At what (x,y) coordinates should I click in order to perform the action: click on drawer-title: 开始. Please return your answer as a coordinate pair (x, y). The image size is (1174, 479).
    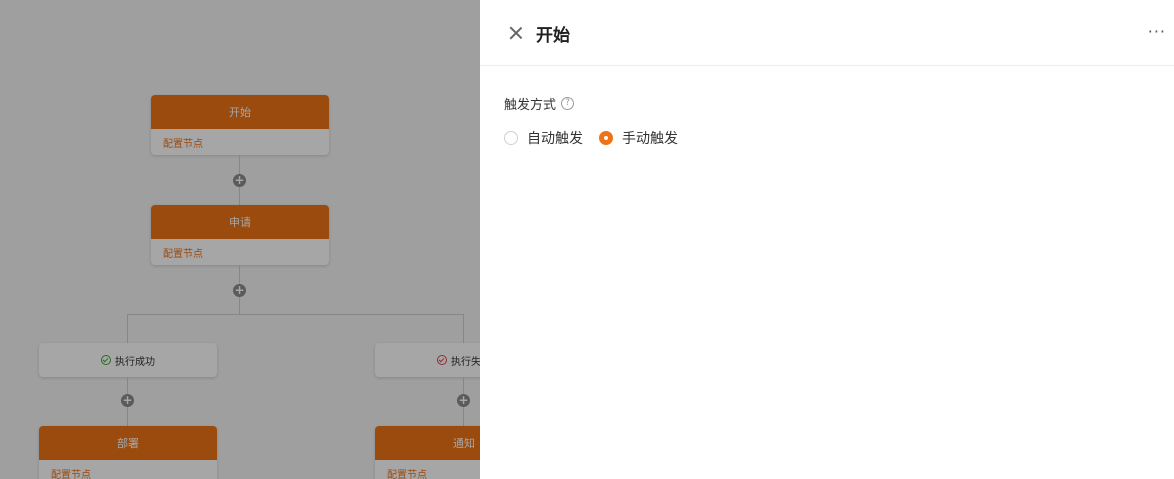
    Looking at the image, I should click on (553, 36).